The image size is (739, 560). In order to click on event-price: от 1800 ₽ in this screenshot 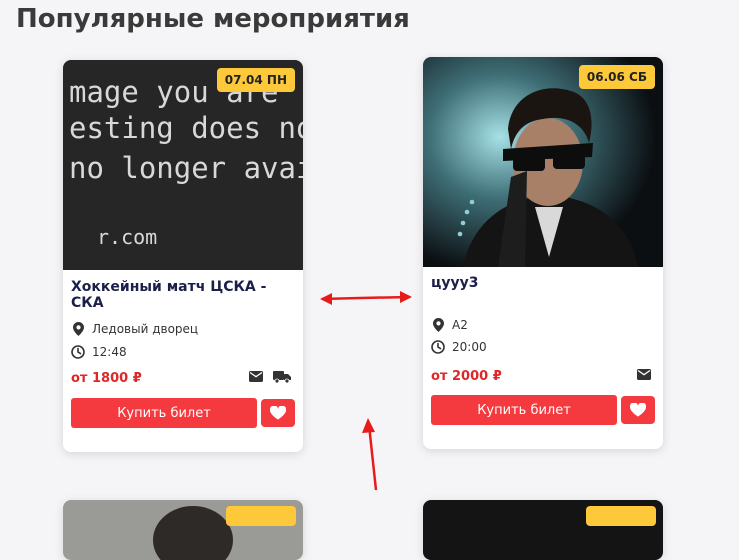, I will do `click(106, 378)`.